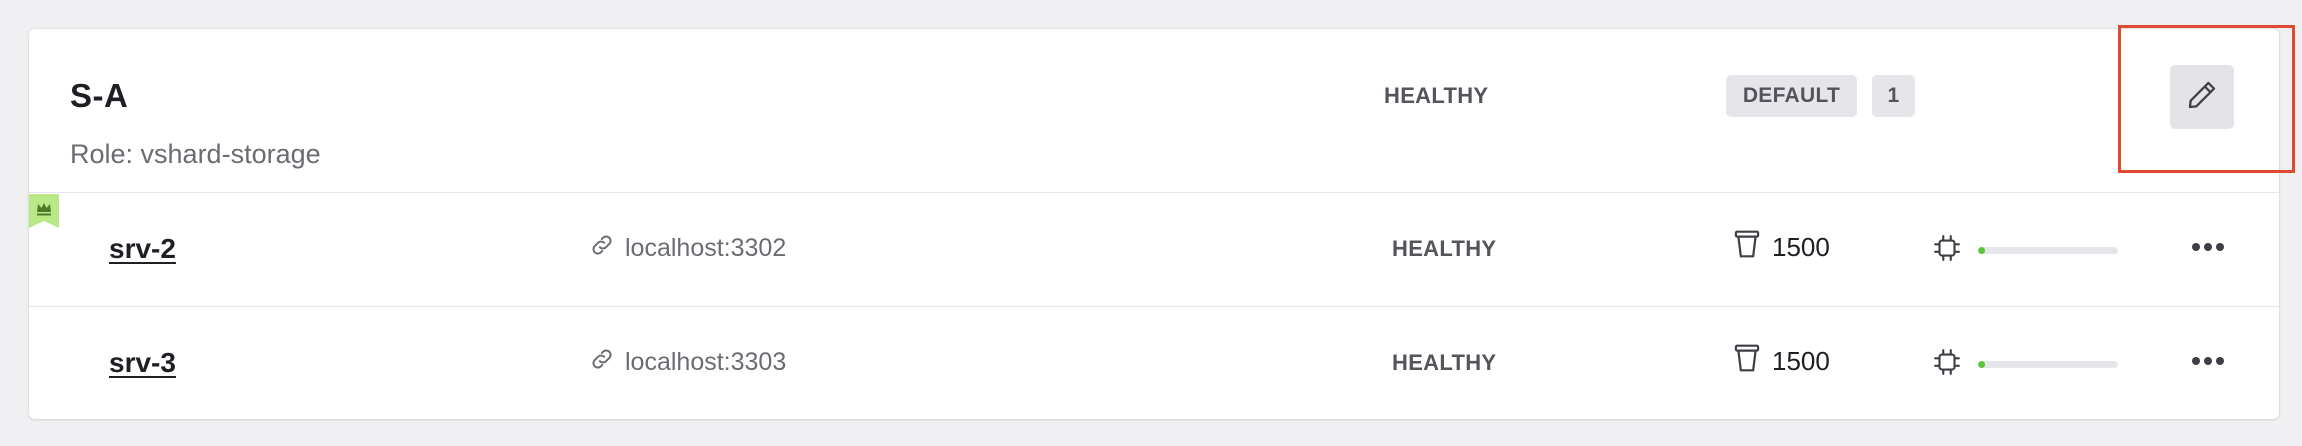 This screenshot has height=446, width=2302. I want to click on server-uri-text: localhost:3302, so click(706, 248).